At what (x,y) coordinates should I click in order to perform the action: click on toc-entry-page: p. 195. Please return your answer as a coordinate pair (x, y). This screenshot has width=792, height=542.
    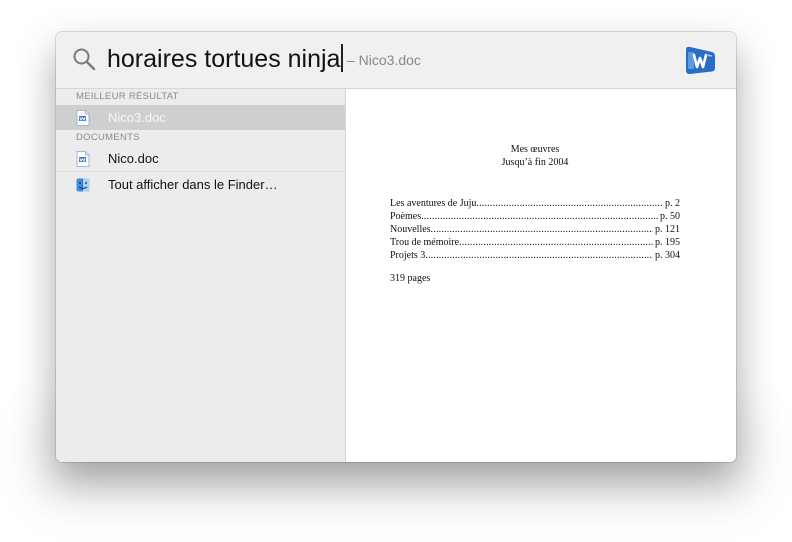
    Looking at the image, I should click on (667, 242).